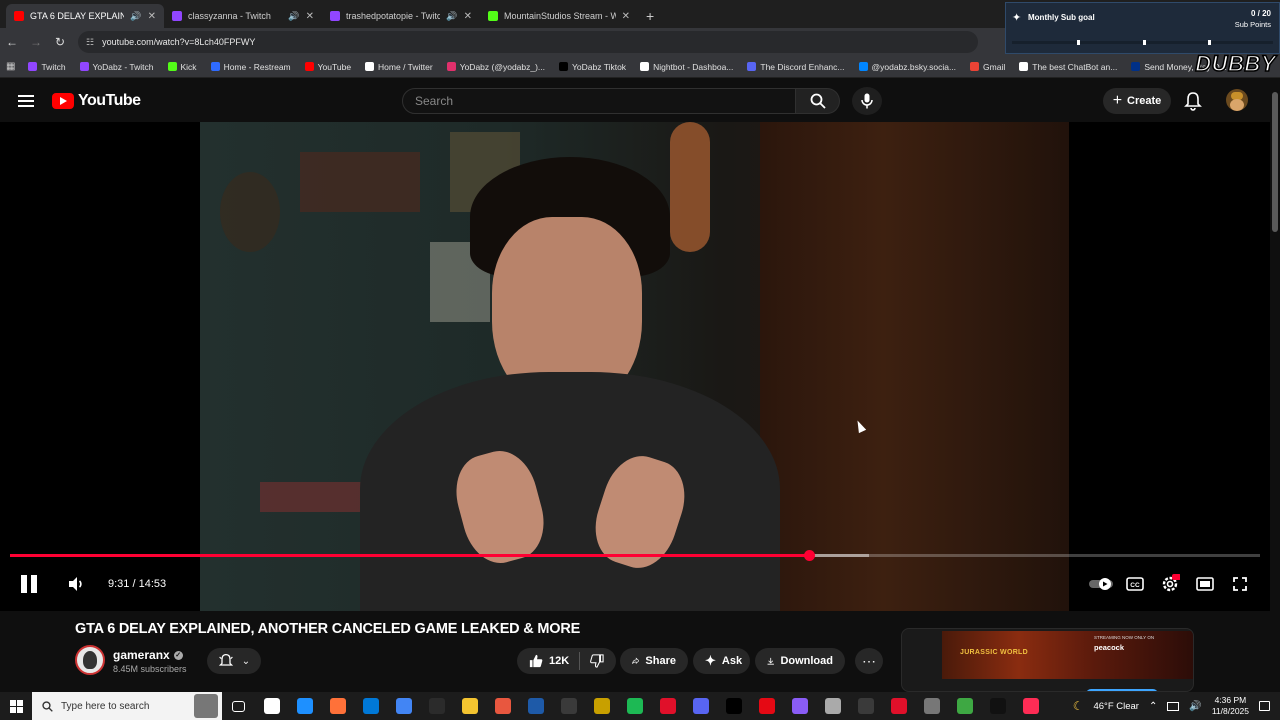 This screenshot has height=720, width=1280. I want to click on reload-icon: ↻, so click(60, 42).